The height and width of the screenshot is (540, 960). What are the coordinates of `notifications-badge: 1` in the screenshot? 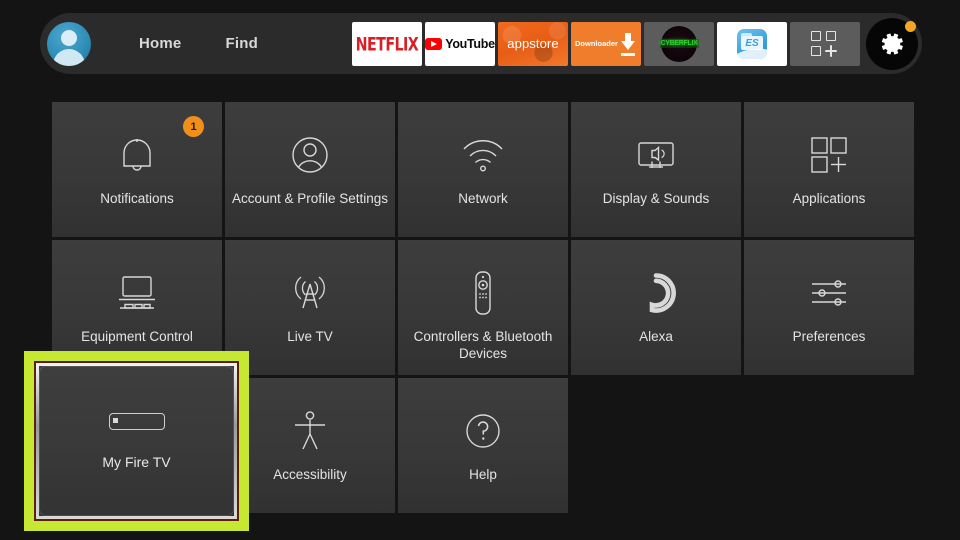 It's located at (193, 126).